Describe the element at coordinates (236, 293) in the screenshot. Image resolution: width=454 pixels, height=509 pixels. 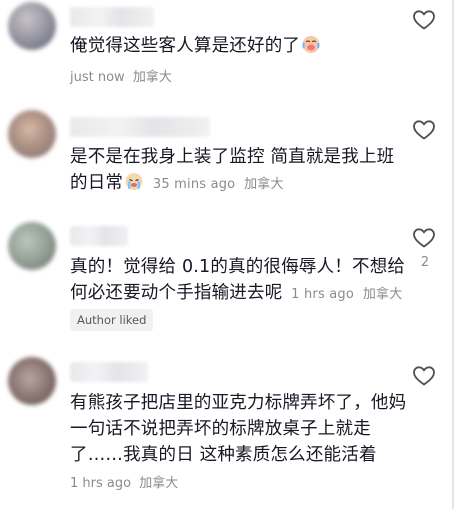
I see `comment-text-continued: 何必还要动个手指输进去呢 1 hrs ago 加拿大` at that location.